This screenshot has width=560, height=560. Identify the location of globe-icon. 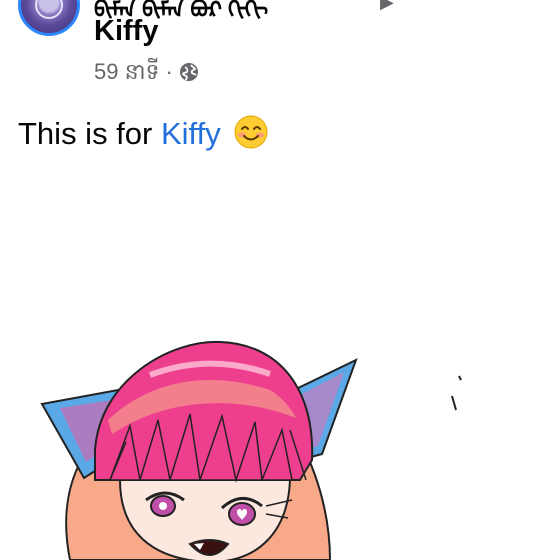
(189, 72).